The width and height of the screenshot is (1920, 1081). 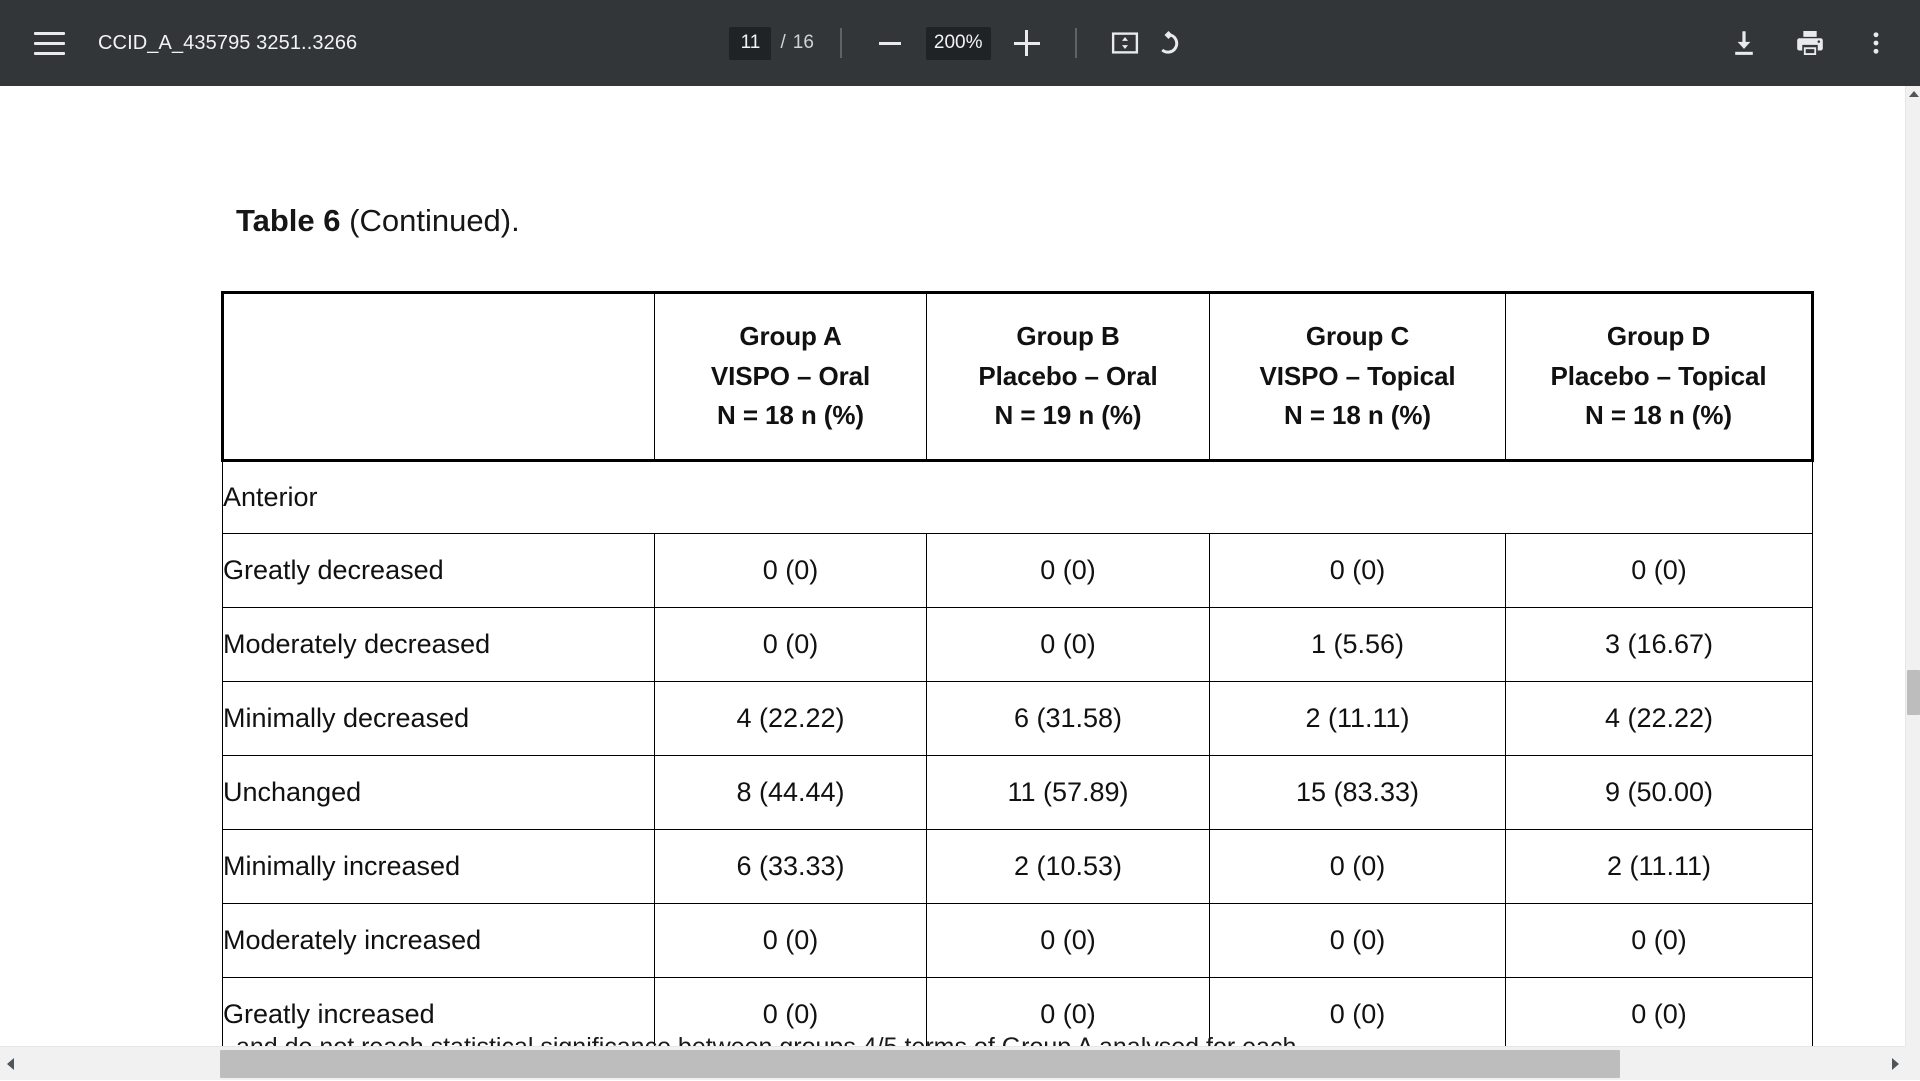 What do you see at coordinates (10, 1064) in the screenshot?
I see `scroll-left-arrow-icon` at bounding box center [10, 1064].